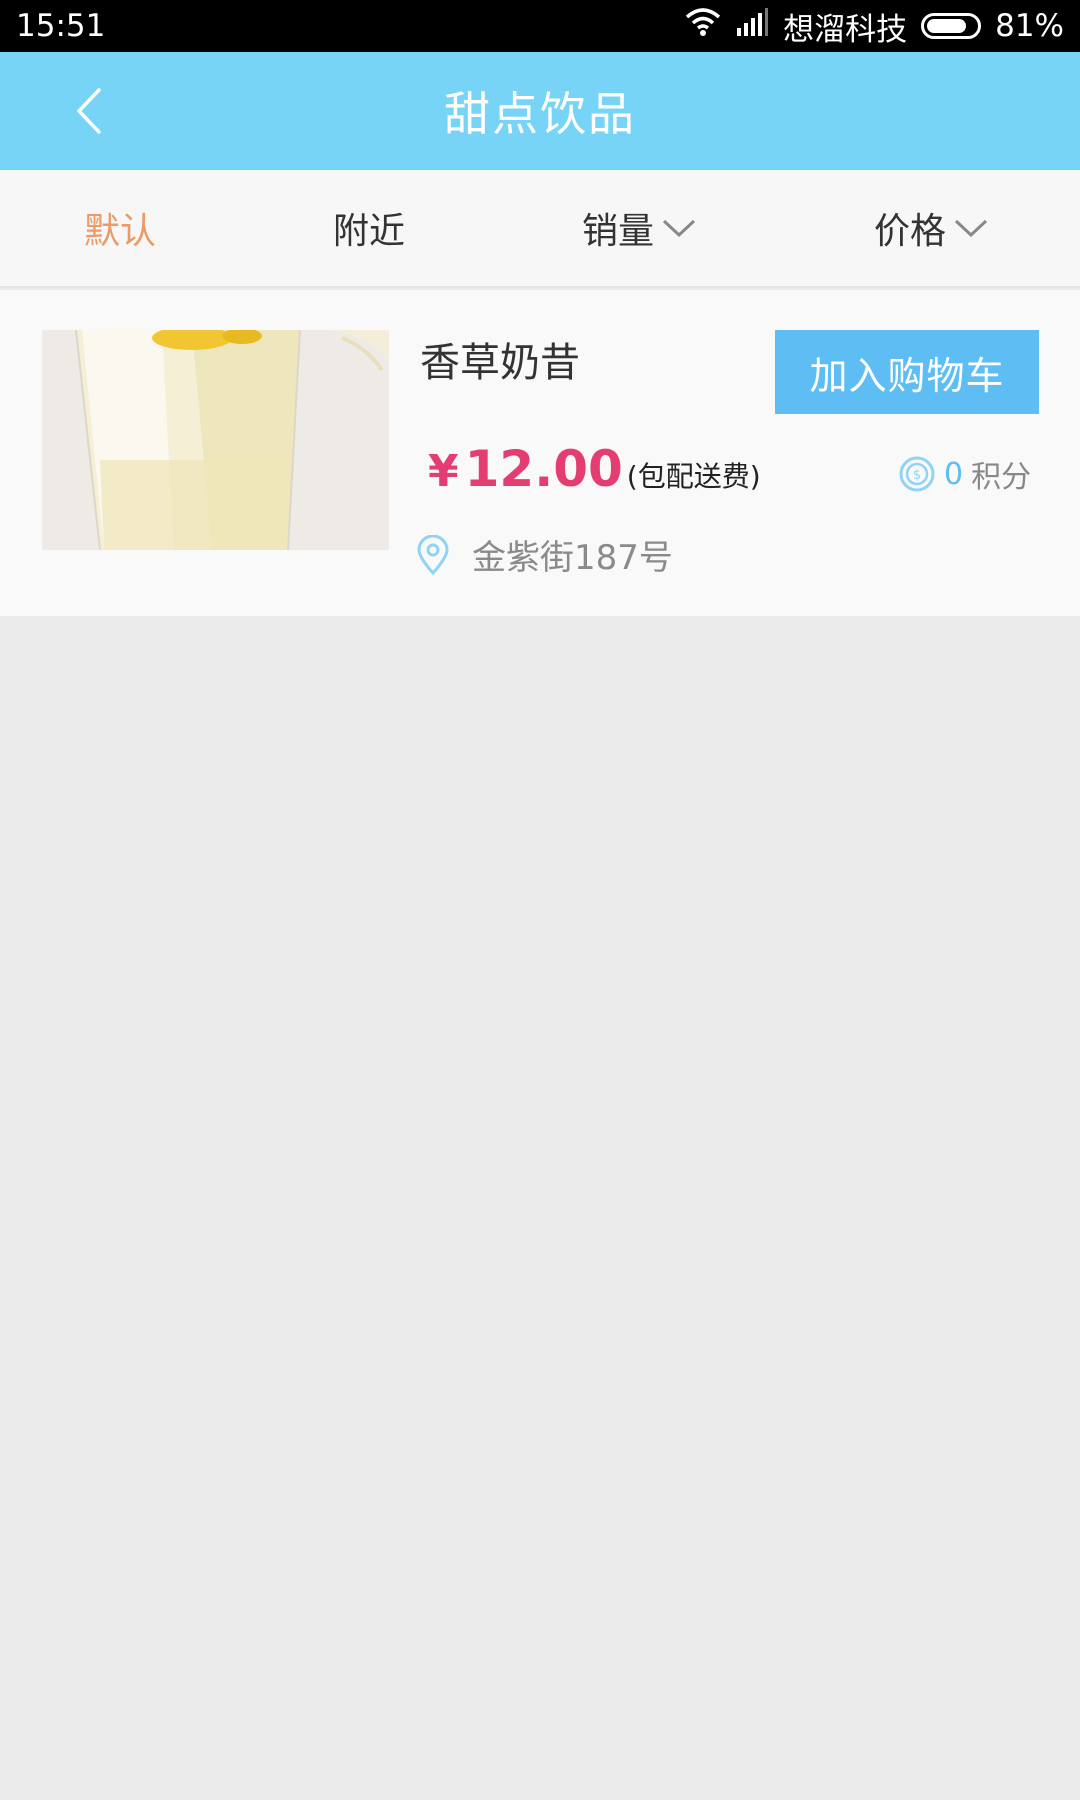 The image size is (1080, 1800). I want to click on coin-icon: $, so click(917, 474).